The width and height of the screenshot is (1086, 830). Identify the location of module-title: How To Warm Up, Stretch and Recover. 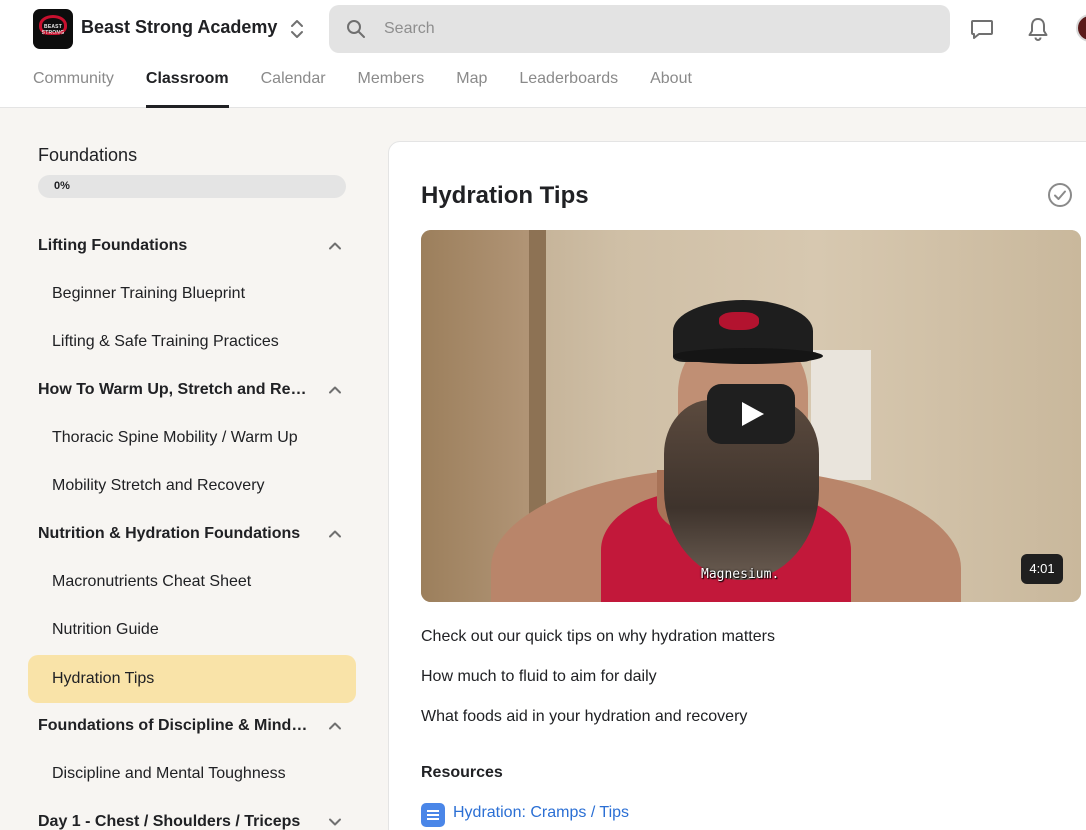
(173, 389).